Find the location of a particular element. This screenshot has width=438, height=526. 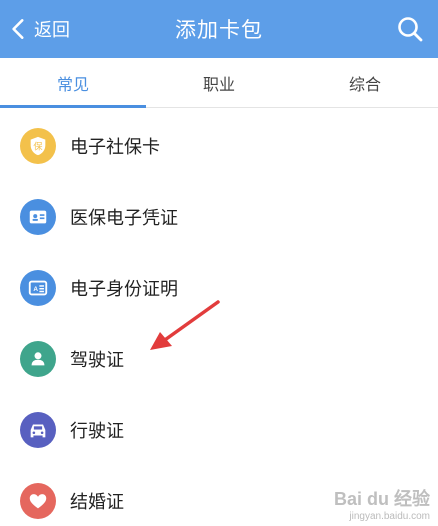

tab-career: 职业 is located at coordinates (219, 82).